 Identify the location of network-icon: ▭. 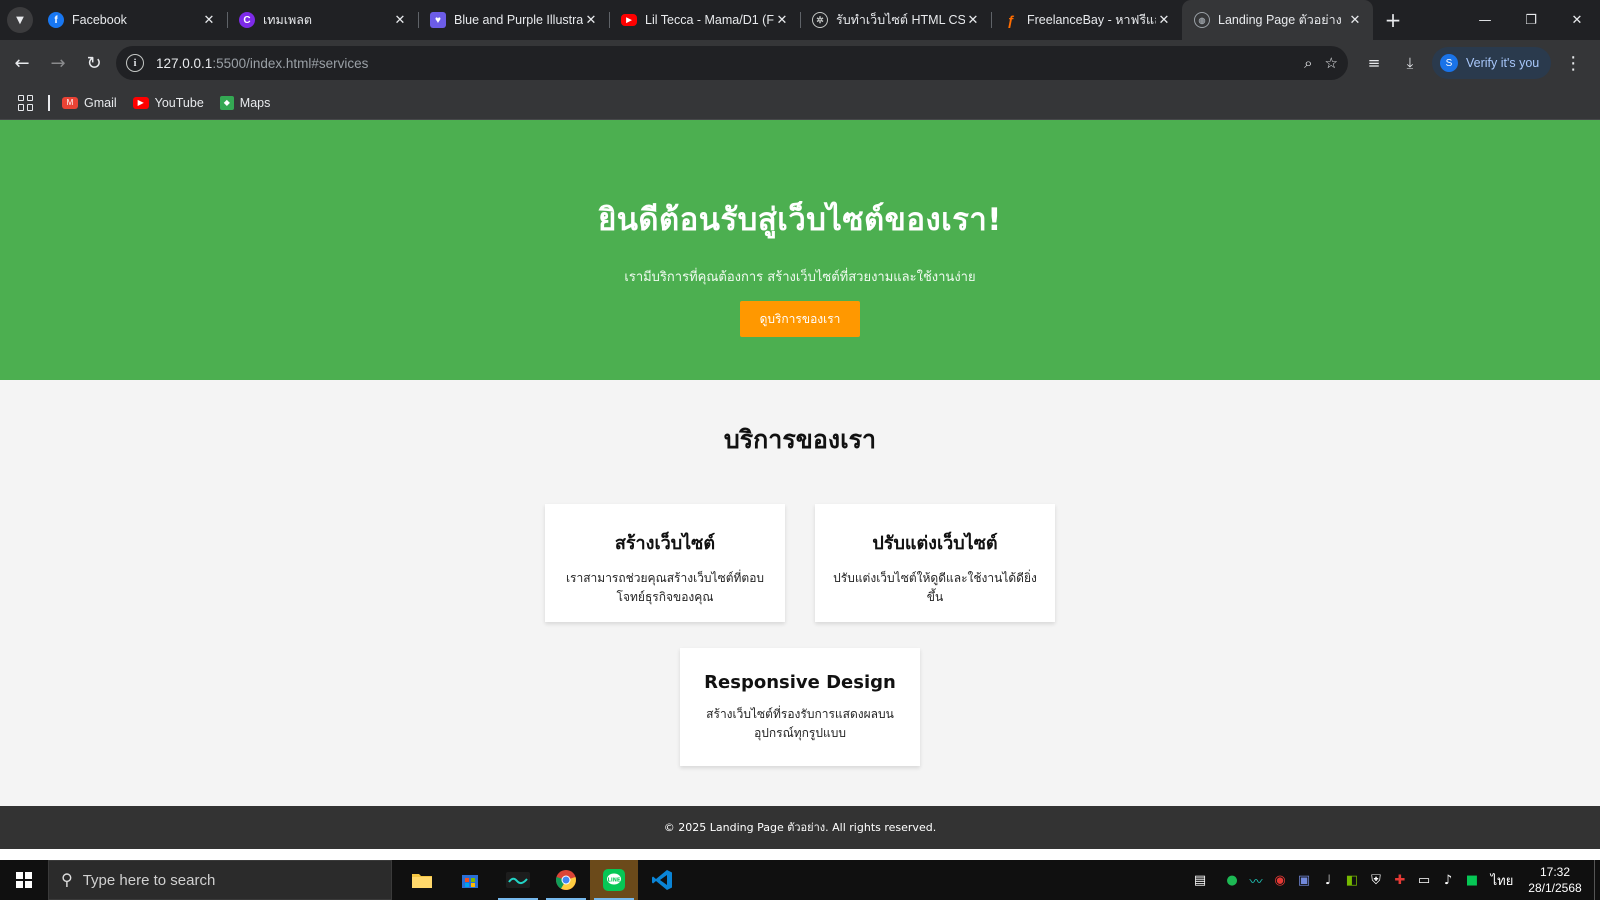
(1424, 880).